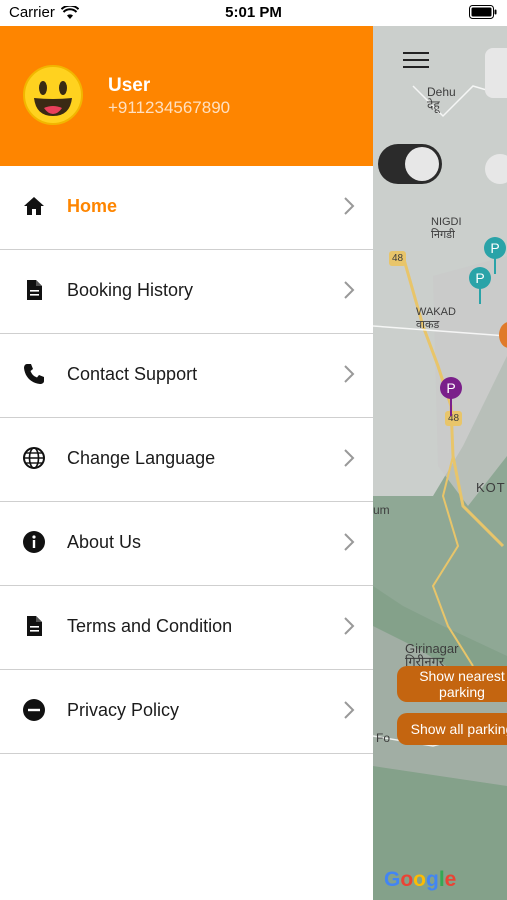 The height and width of the screenshot is (900, 507). I want to click on menu-item-change-language: Change Language, so click(186, 460).